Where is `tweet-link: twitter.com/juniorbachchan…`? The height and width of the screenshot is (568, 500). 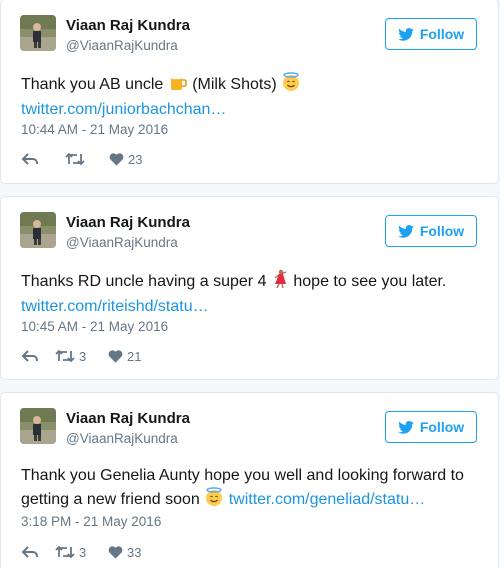
tweet-link: twitter.com/juniorbachchan… is located at coordinates (123, 109).